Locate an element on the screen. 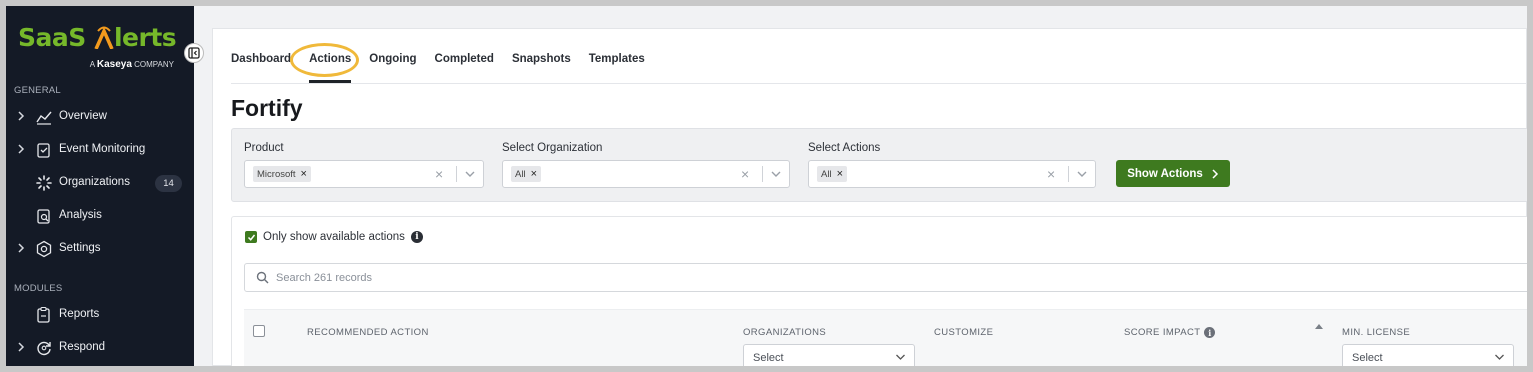 The image size is (1533, 372). section-label-modules: MODULES is located at coordinates (38, 288).